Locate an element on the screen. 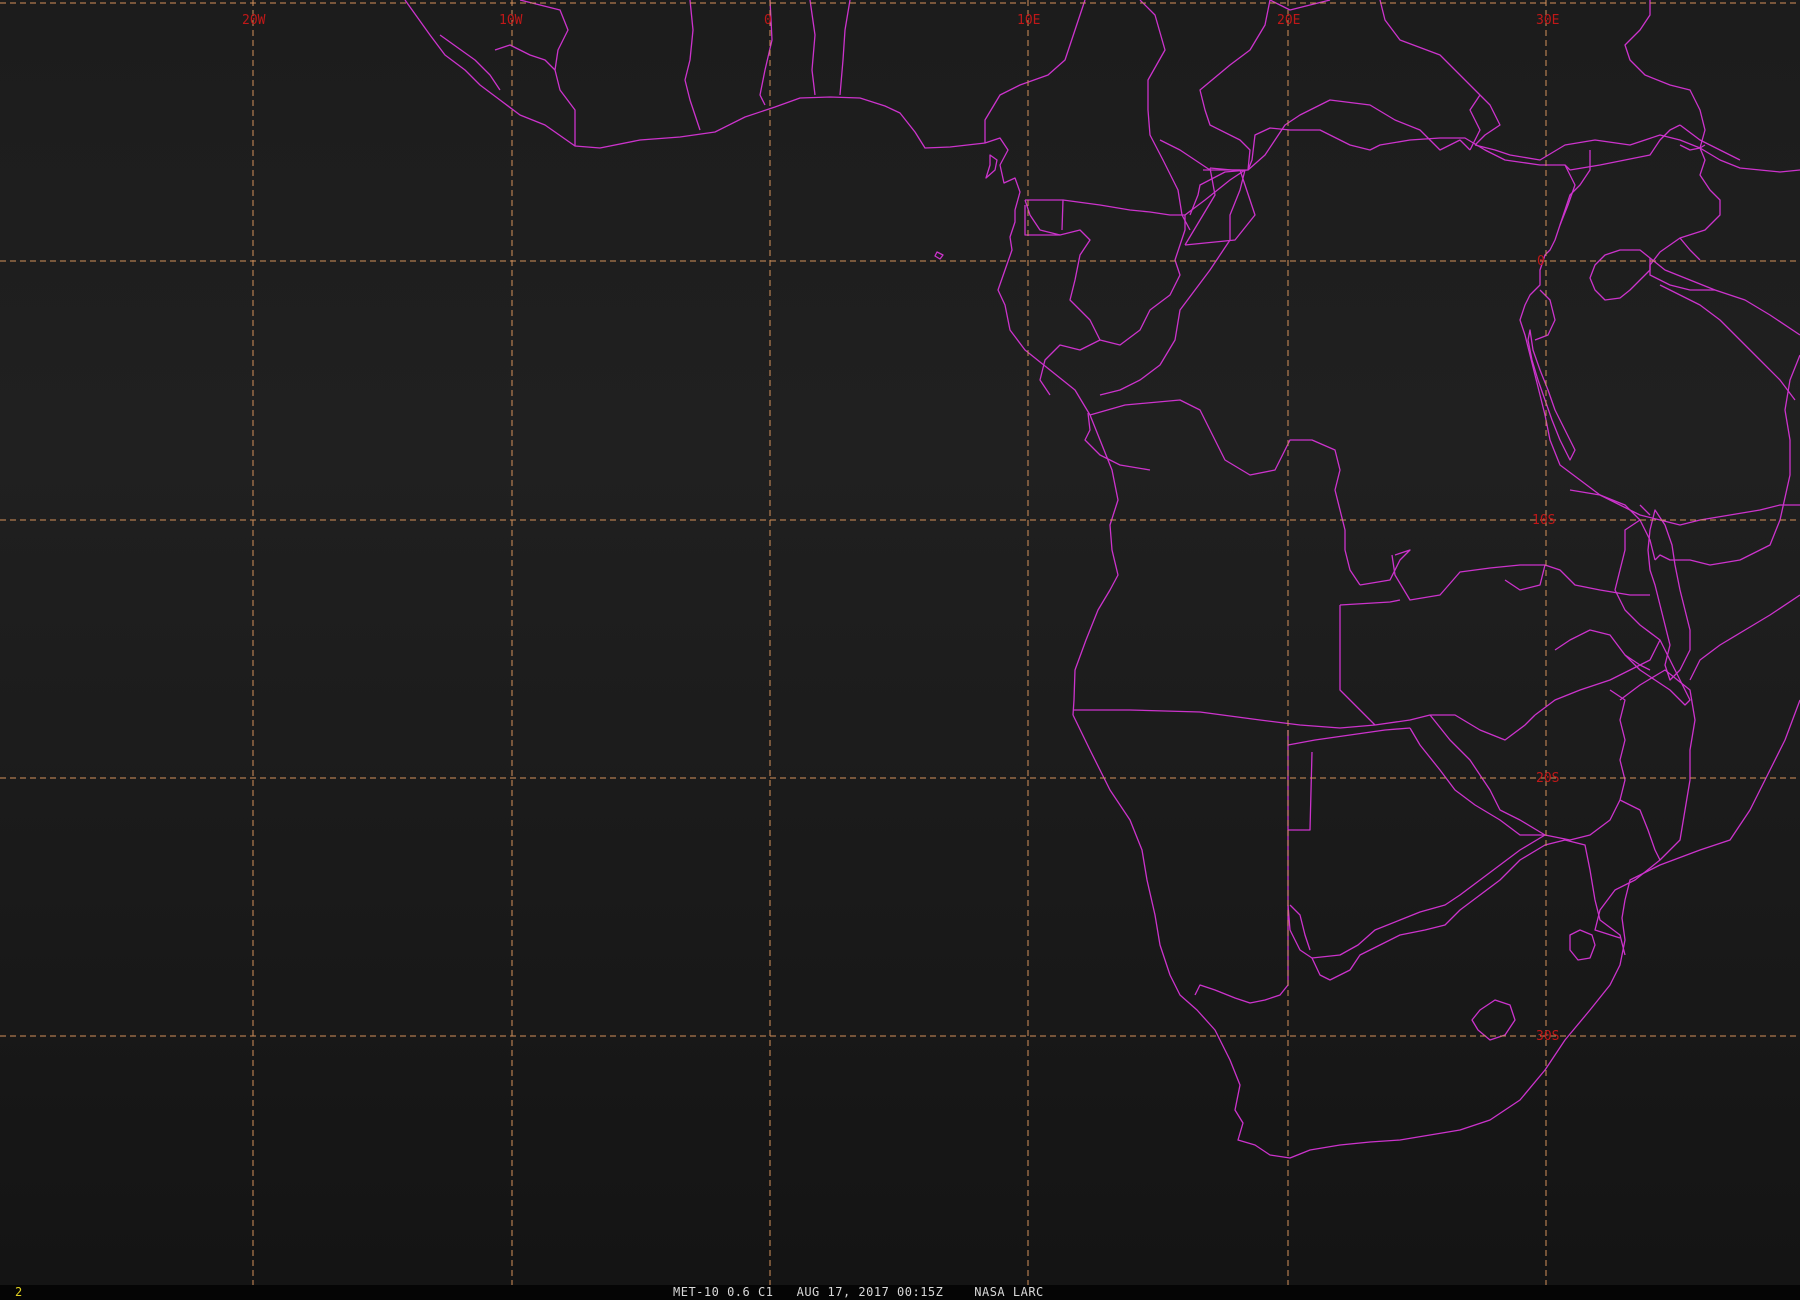 The height and width of the screenshot is (1300, 1800). longitude-label-10e: 10E is located at coordinates (1028, 20).